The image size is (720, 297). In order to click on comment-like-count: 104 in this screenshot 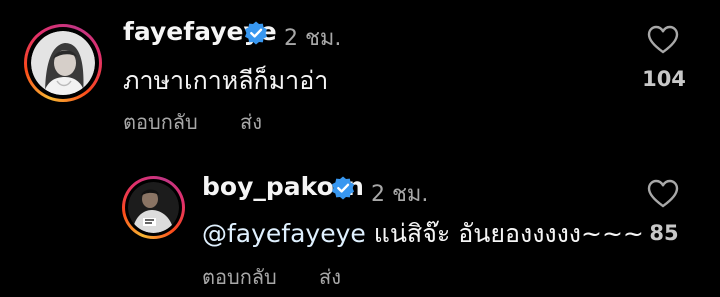, I will do `click(664, 79)`.